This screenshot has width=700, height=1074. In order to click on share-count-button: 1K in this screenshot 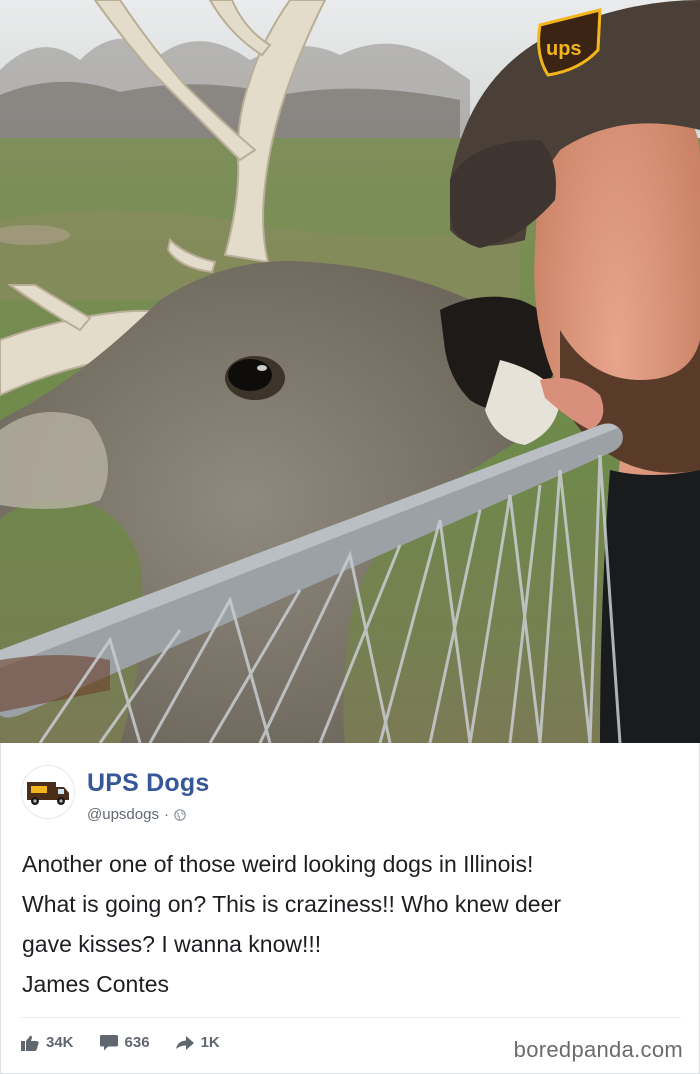, I will do `click(197, 1042)`.